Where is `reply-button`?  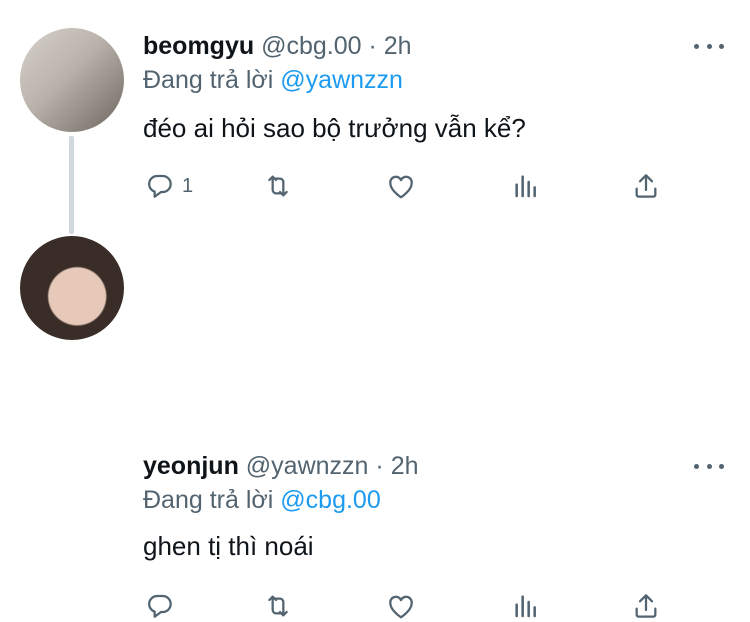 reply-button is located at coordinates (163, 606).